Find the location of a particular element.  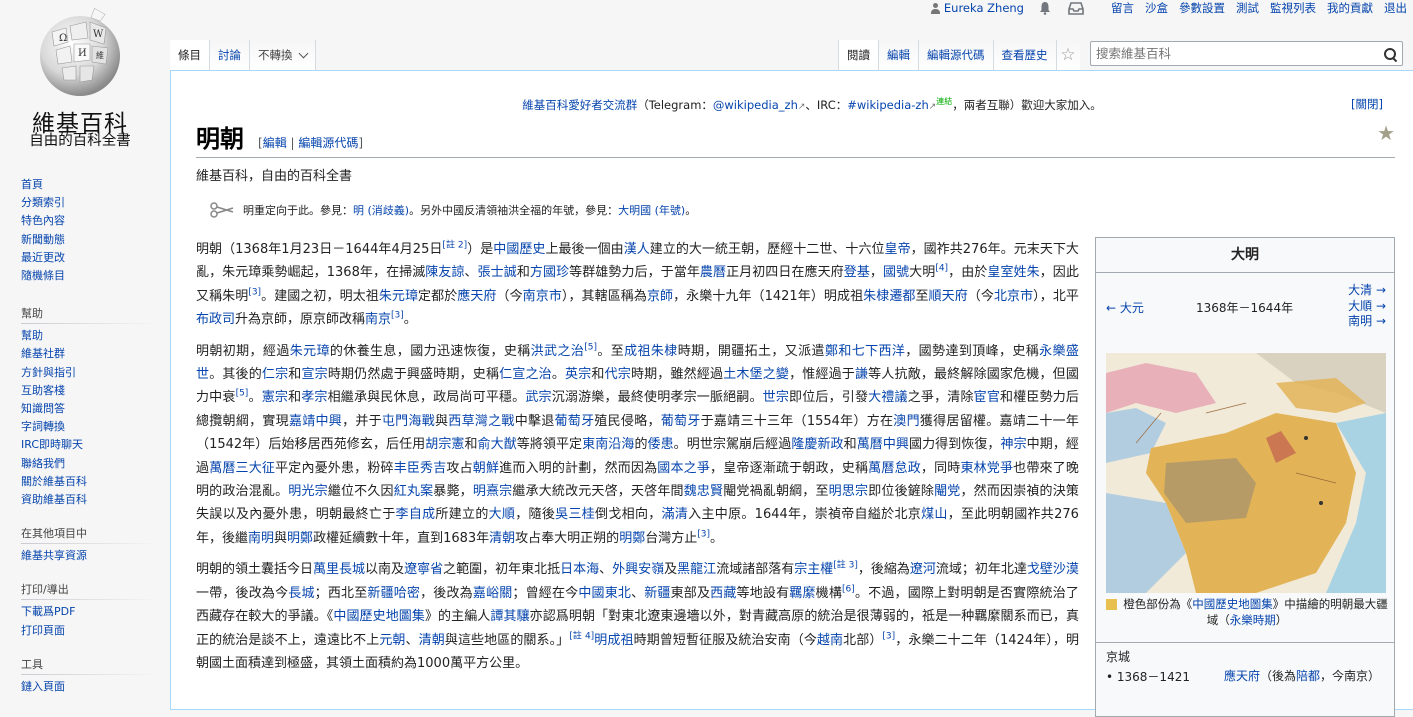

citation-link: [6] is located at coordinates (848, 589).